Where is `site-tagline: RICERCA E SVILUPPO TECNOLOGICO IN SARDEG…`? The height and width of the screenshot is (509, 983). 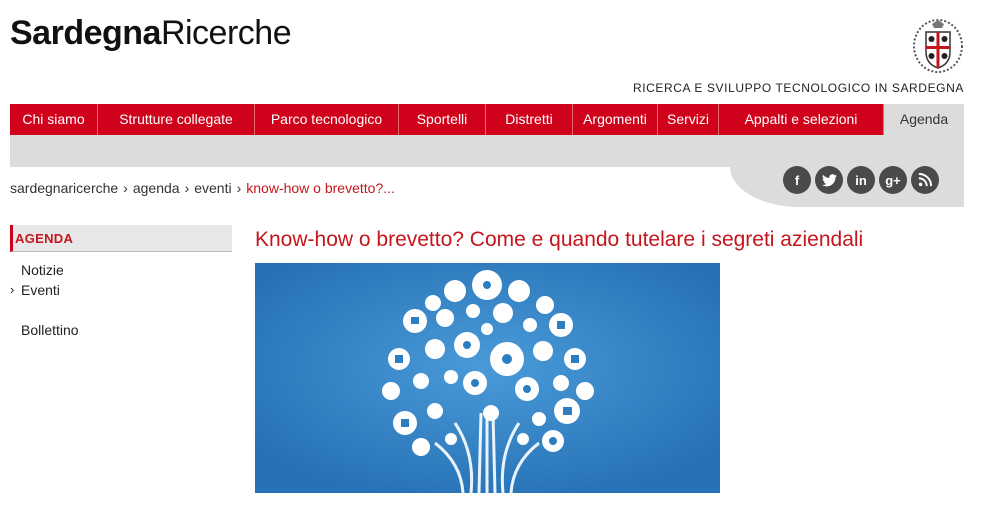
site-tagline: RICERCA E SVILUPPO TECNOLOGICO IN SARDEG… is located at coordinates (798, 88).